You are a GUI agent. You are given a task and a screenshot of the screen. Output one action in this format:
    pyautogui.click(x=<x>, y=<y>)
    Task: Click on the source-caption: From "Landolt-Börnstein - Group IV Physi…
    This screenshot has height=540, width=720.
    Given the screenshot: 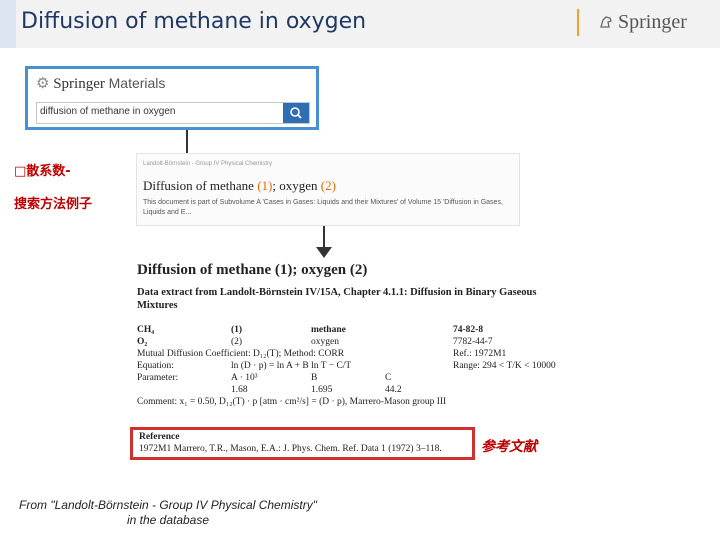 What is the action you would take?
    pyautogui.click(x=168, y=513)
    